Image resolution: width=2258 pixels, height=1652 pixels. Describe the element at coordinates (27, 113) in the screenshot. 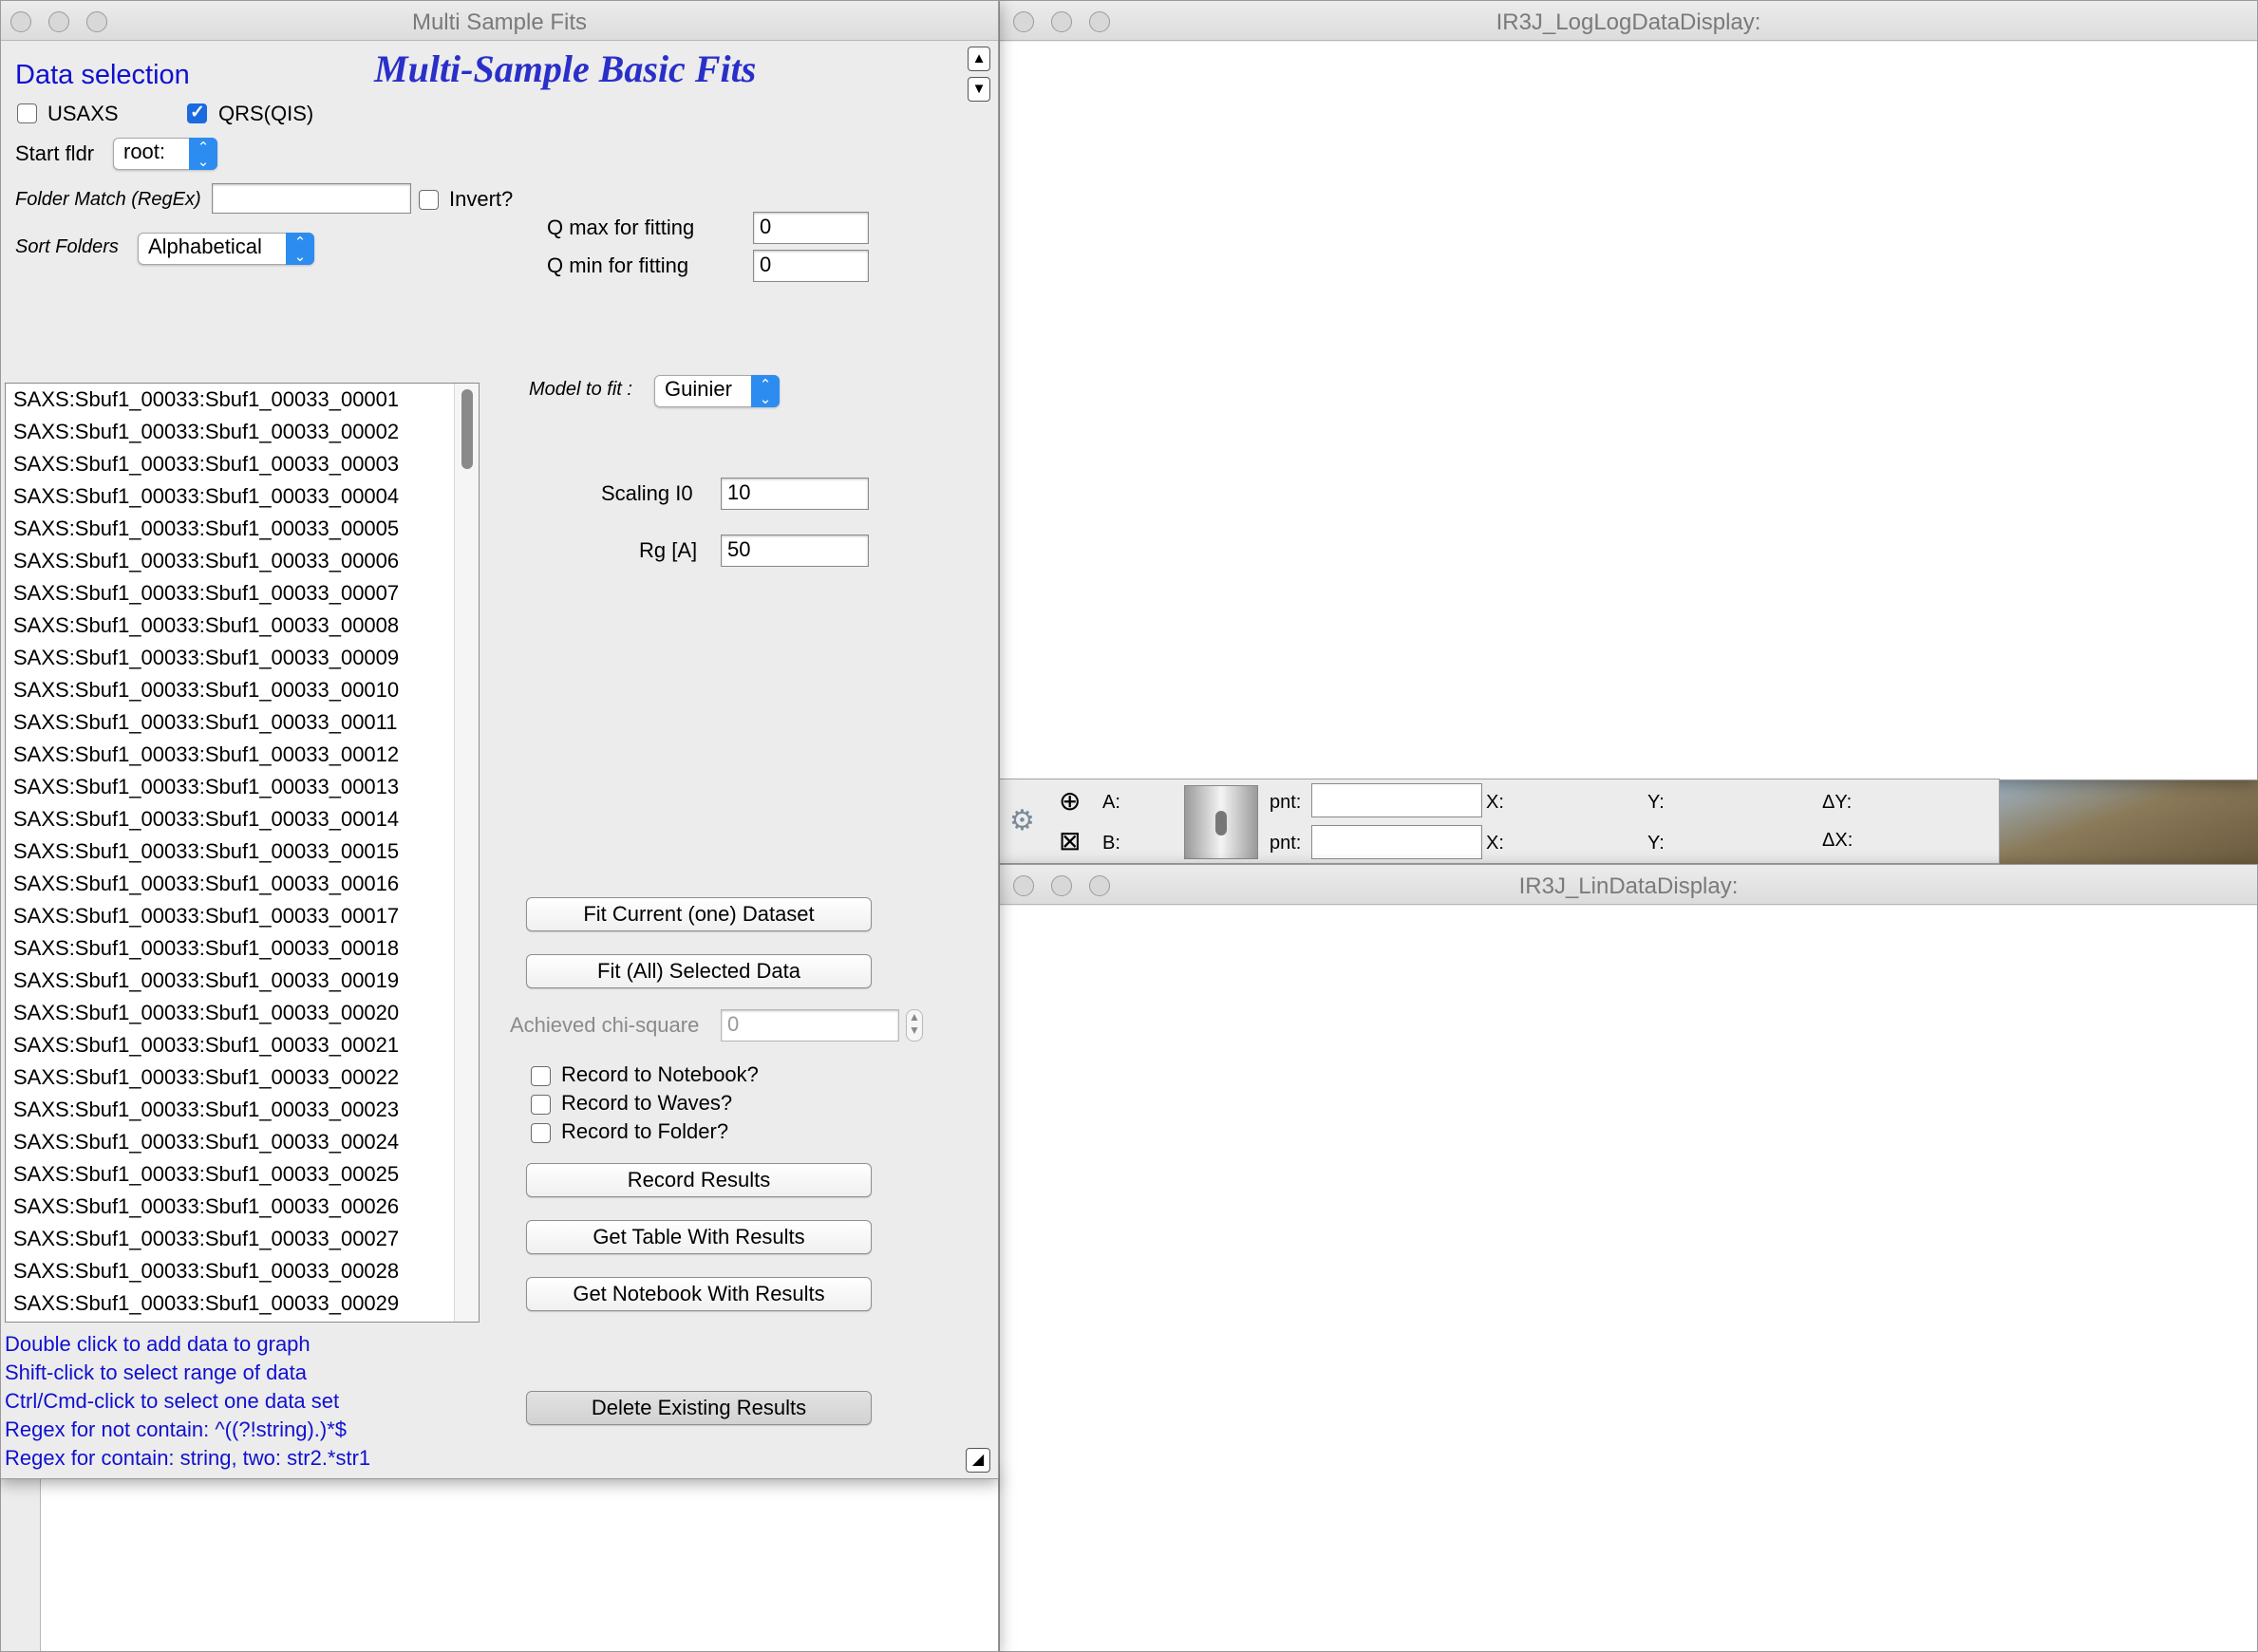

I see `usaxs-checkbox` at that location.